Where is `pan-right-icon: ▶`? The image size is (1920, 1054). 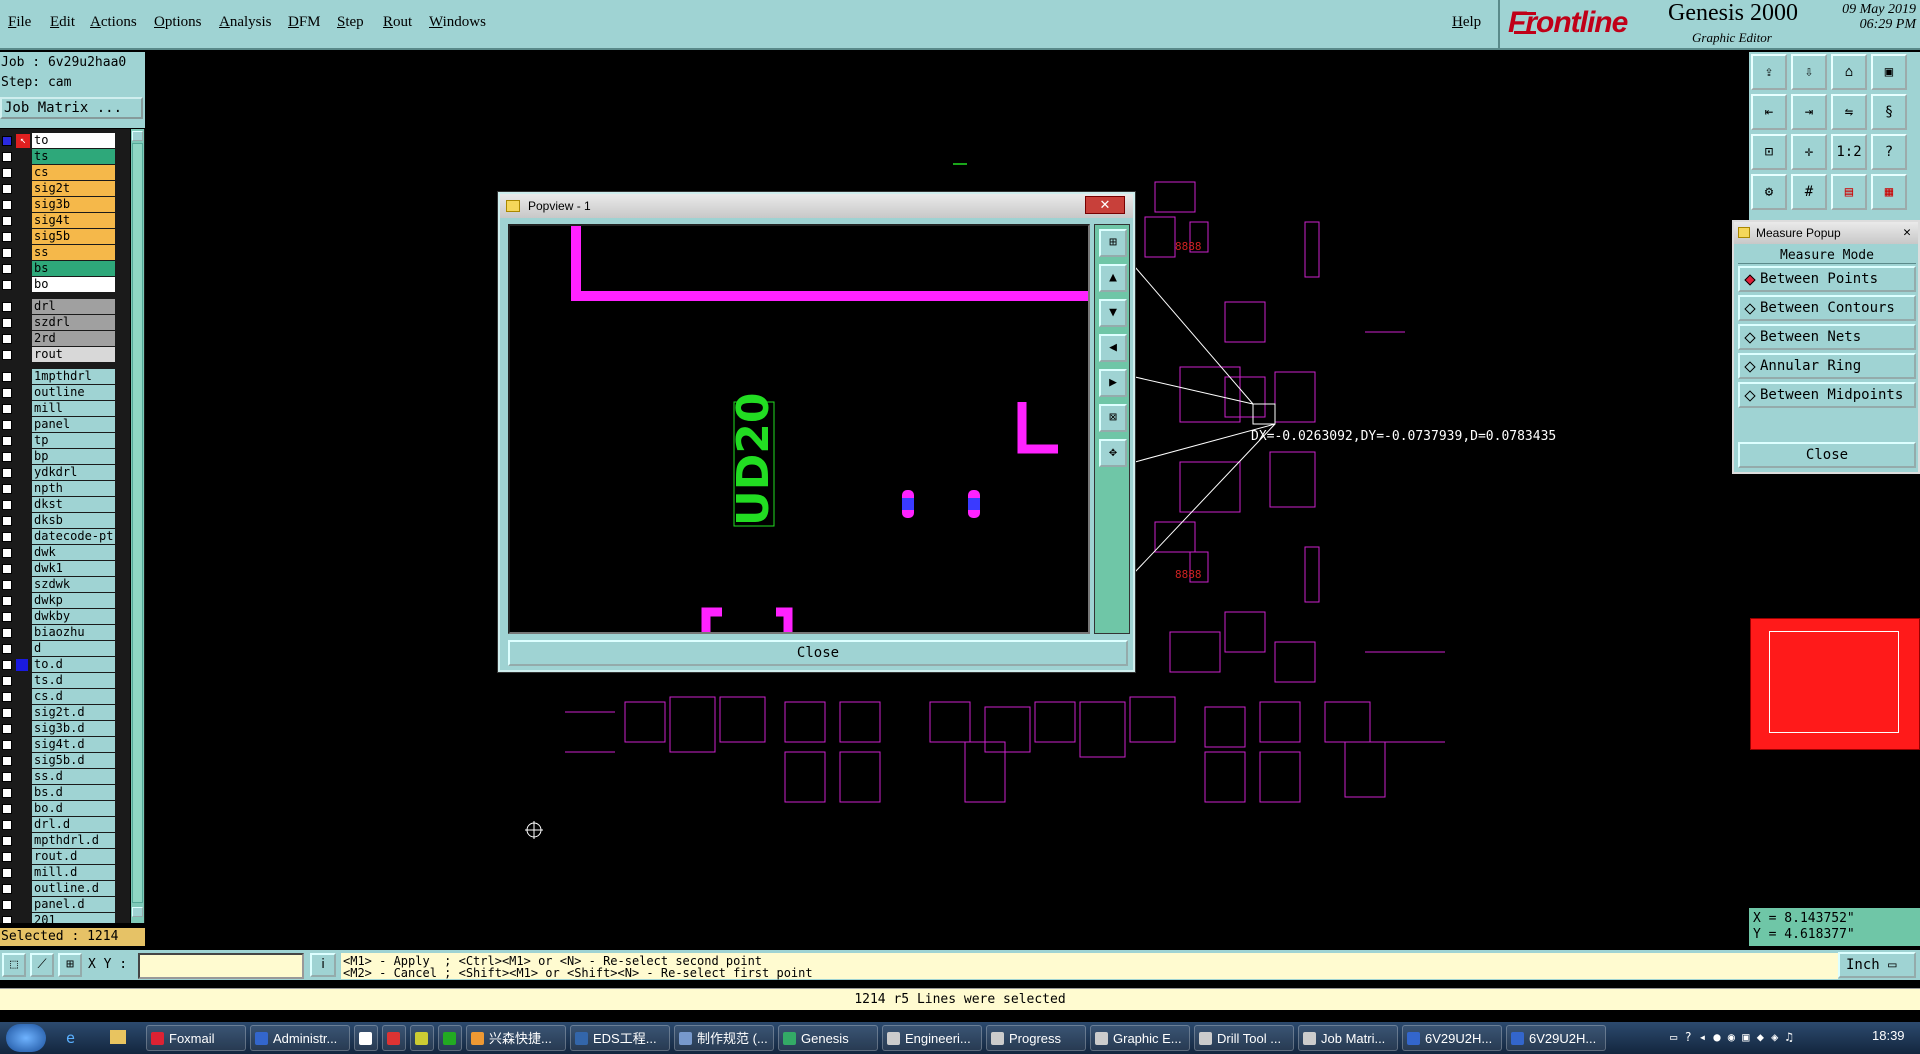 pan-right-icon: ▶ is located at coordinates (1113, 383).